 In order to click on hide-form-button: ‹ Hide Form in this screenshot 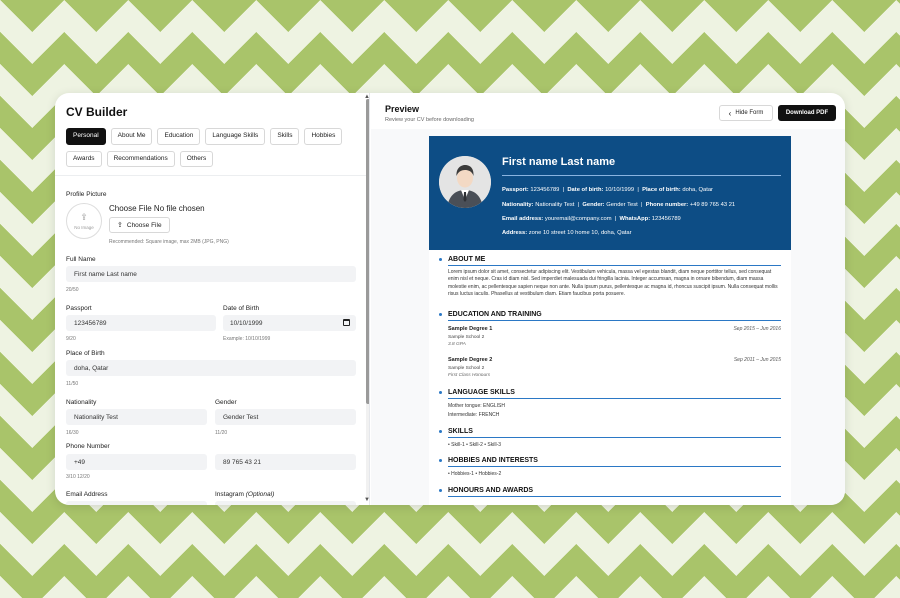, I will do `click(746, 113)`.